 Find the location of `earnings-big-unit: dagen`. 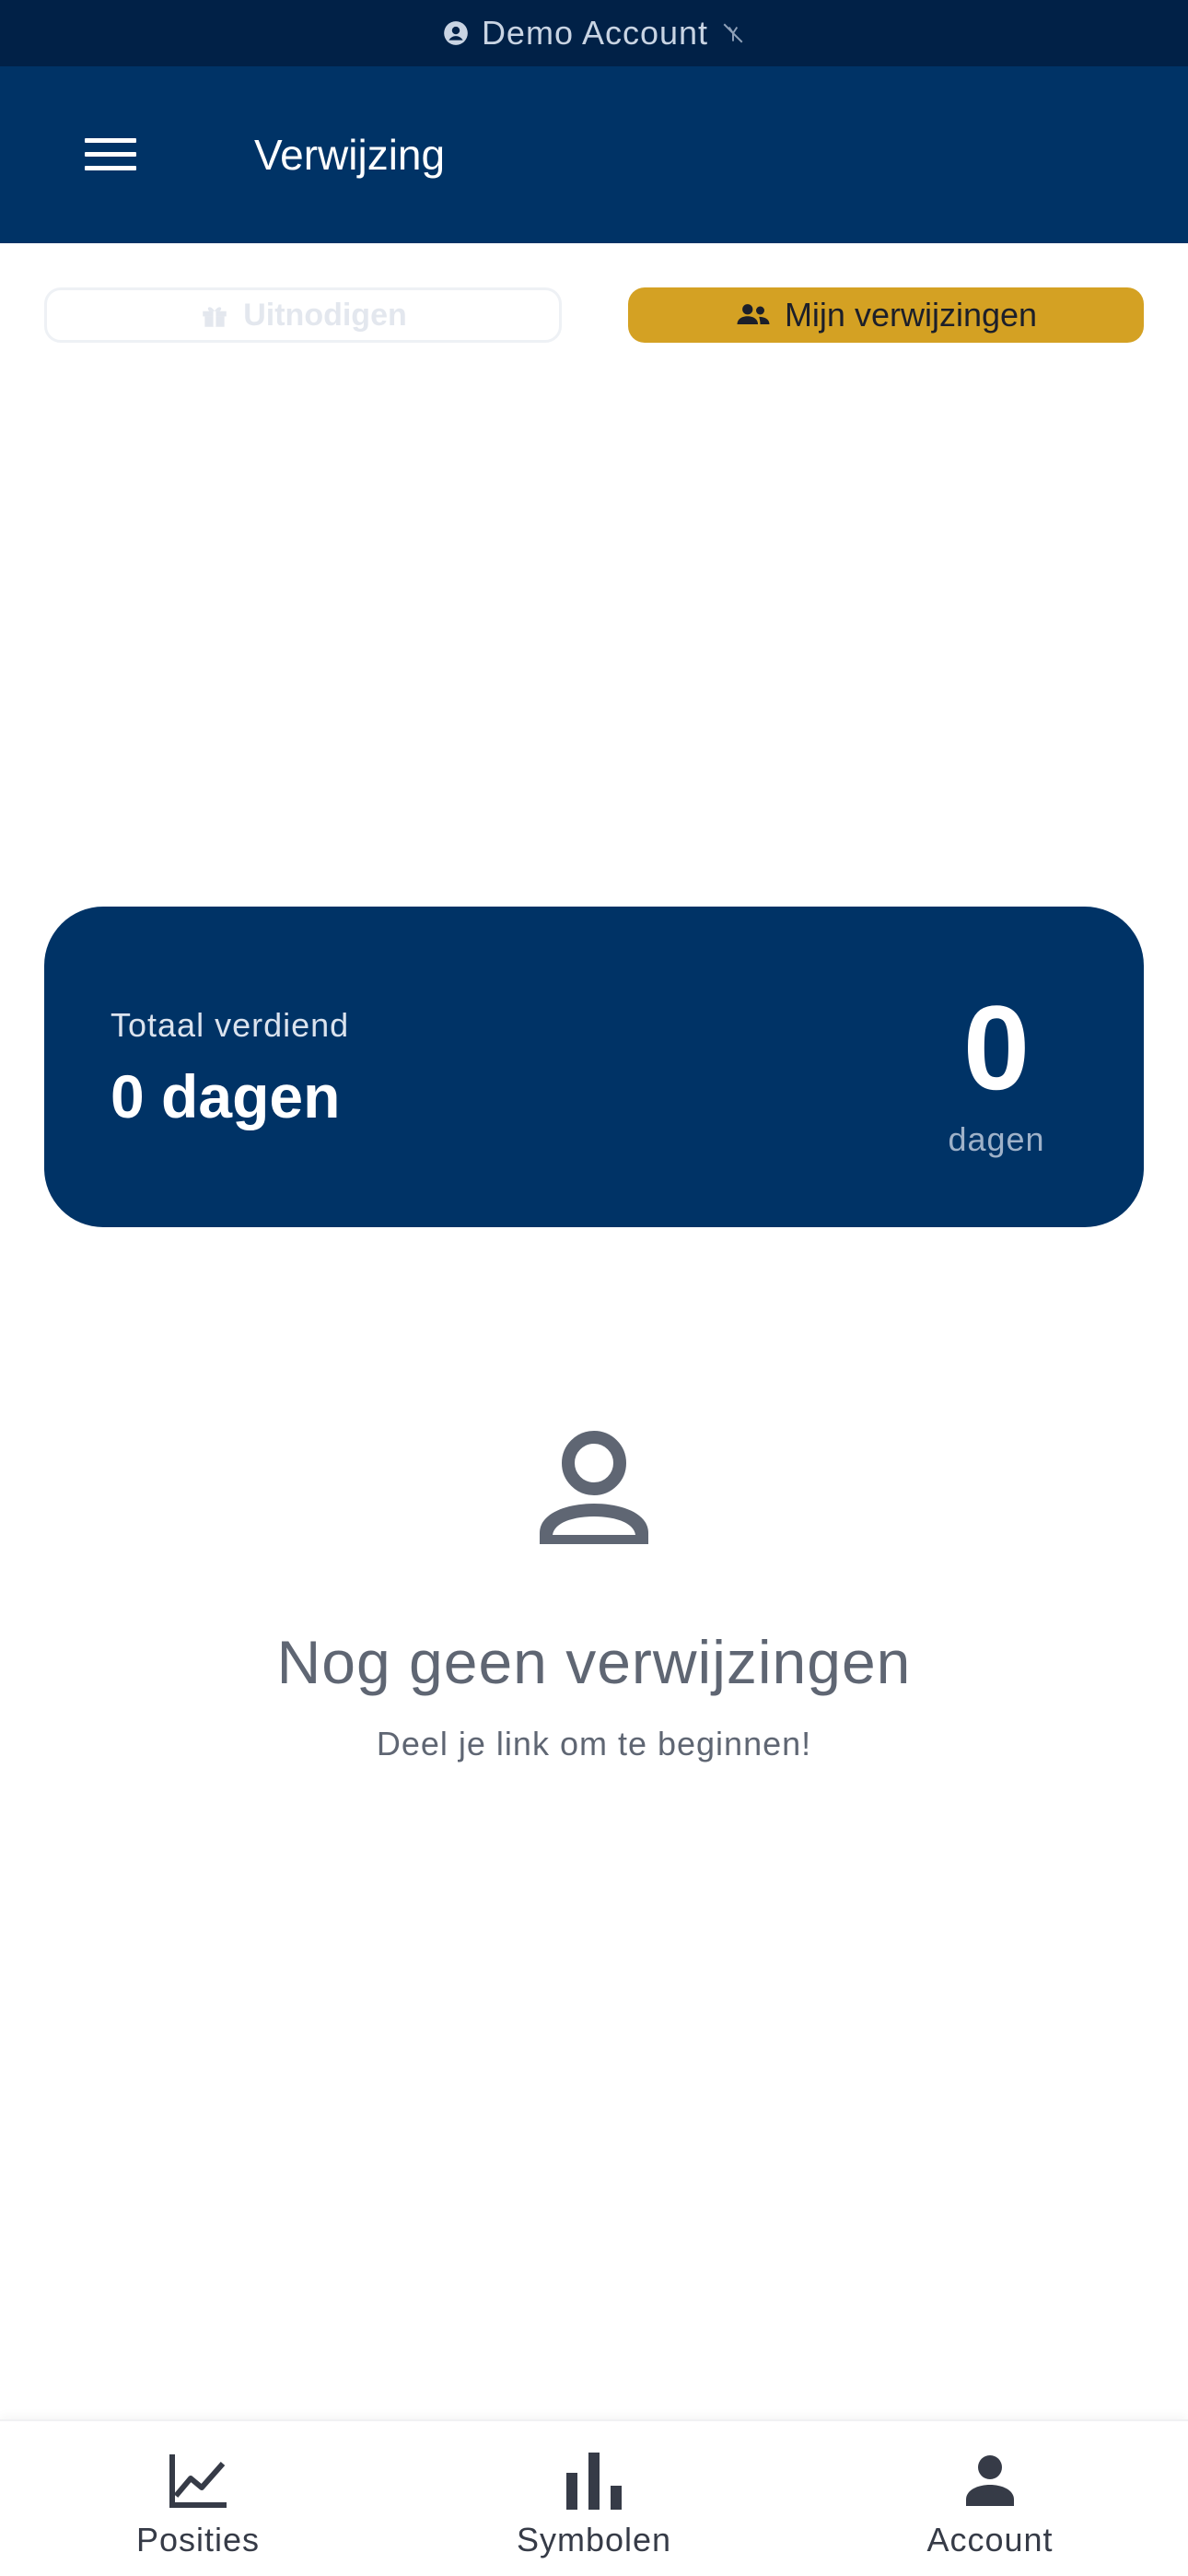

earnings-big-unit: dagen is located at coordinates (996, 1139).